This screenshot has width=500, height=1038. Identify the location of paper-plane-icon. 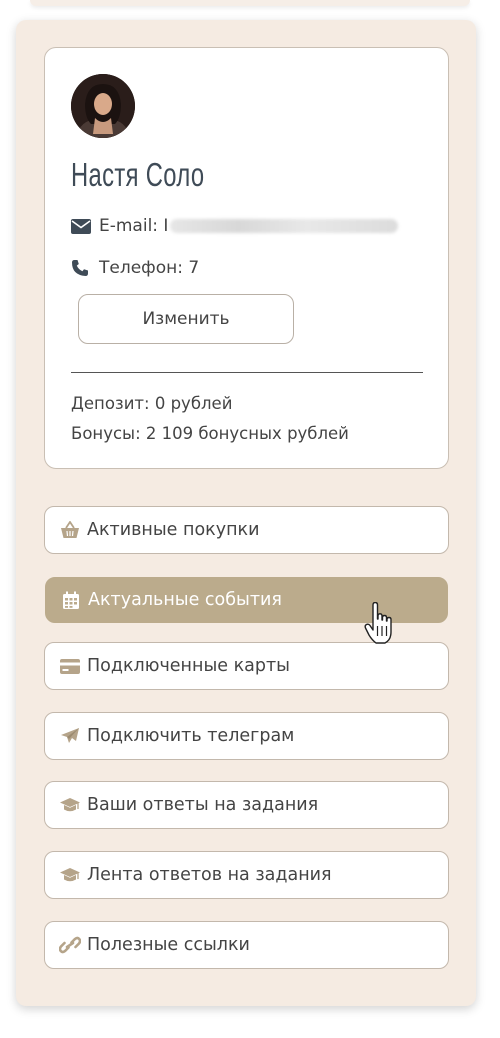
(70, 736).